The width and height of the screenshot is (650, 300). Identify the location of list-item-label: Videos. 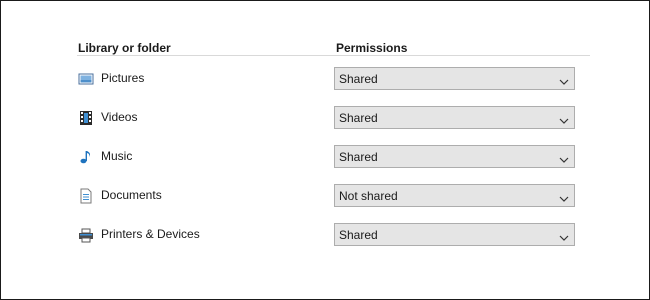
(119, 117).